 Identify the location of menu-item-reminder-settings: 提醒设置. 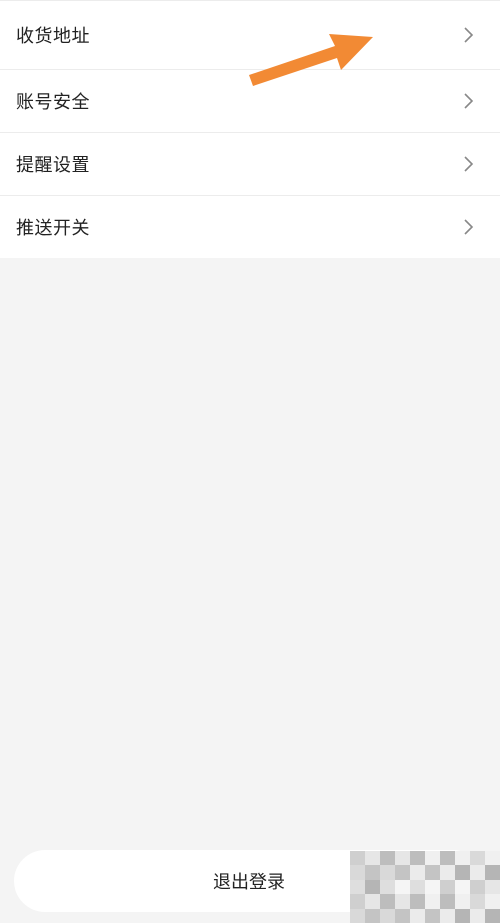
(250, 164).